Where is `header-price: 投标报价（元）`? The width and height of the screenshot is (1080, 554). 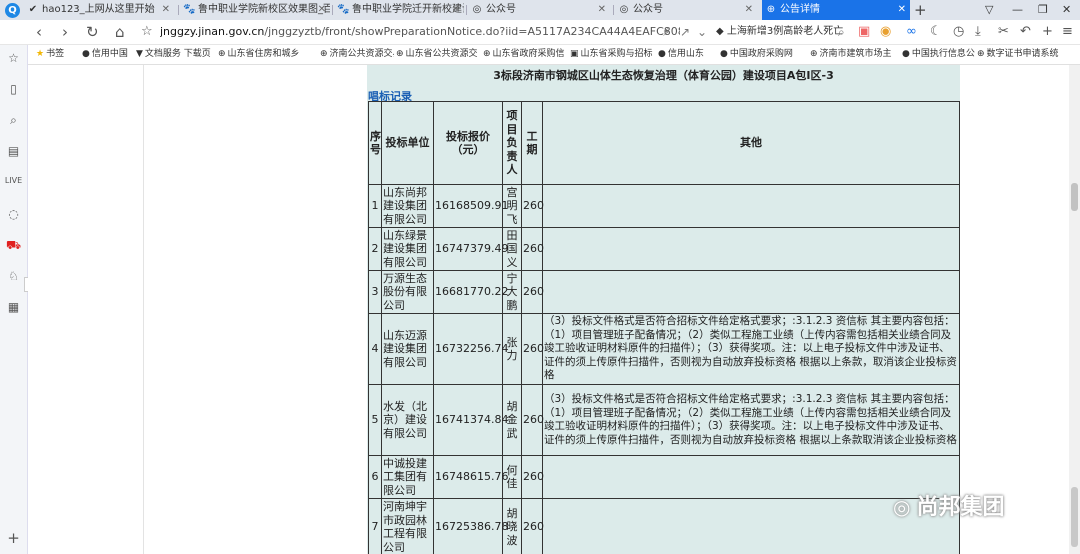 header-price: 投标报价（元） is located at coordinates (468, 143).